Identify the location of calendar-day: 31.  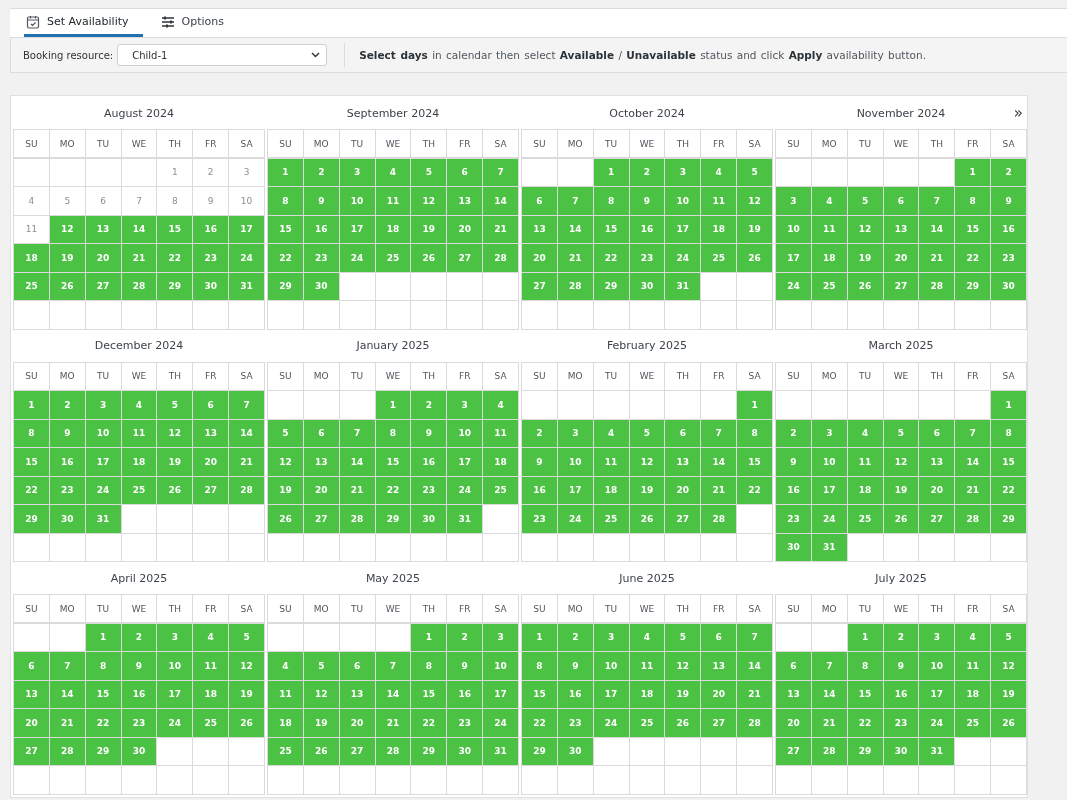
(829, 547).